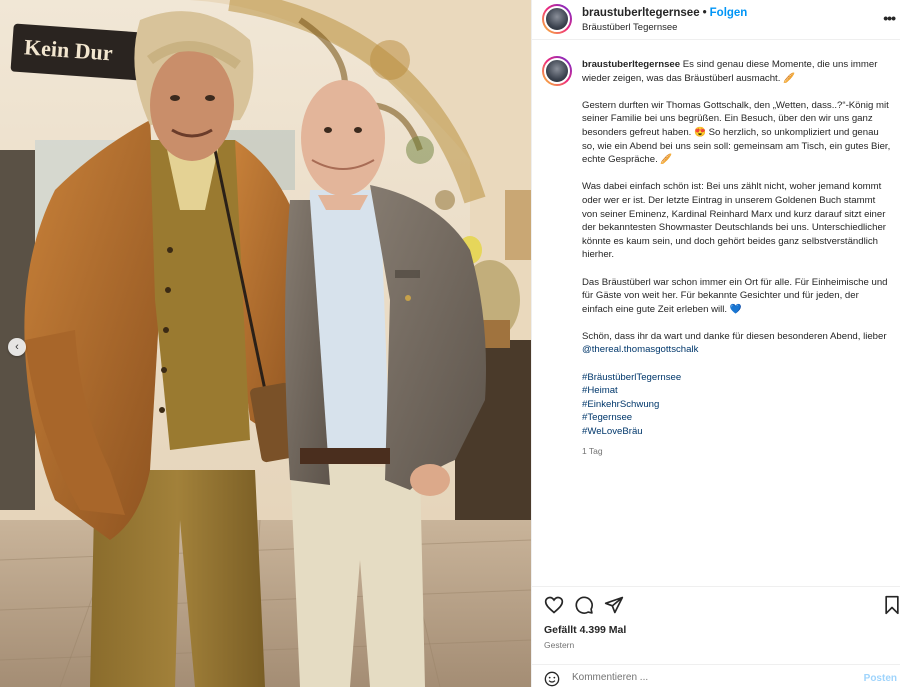 This screenshot has height=687, width=900. I want to click on carousel-prev-button: ‹, so click(17, 347).